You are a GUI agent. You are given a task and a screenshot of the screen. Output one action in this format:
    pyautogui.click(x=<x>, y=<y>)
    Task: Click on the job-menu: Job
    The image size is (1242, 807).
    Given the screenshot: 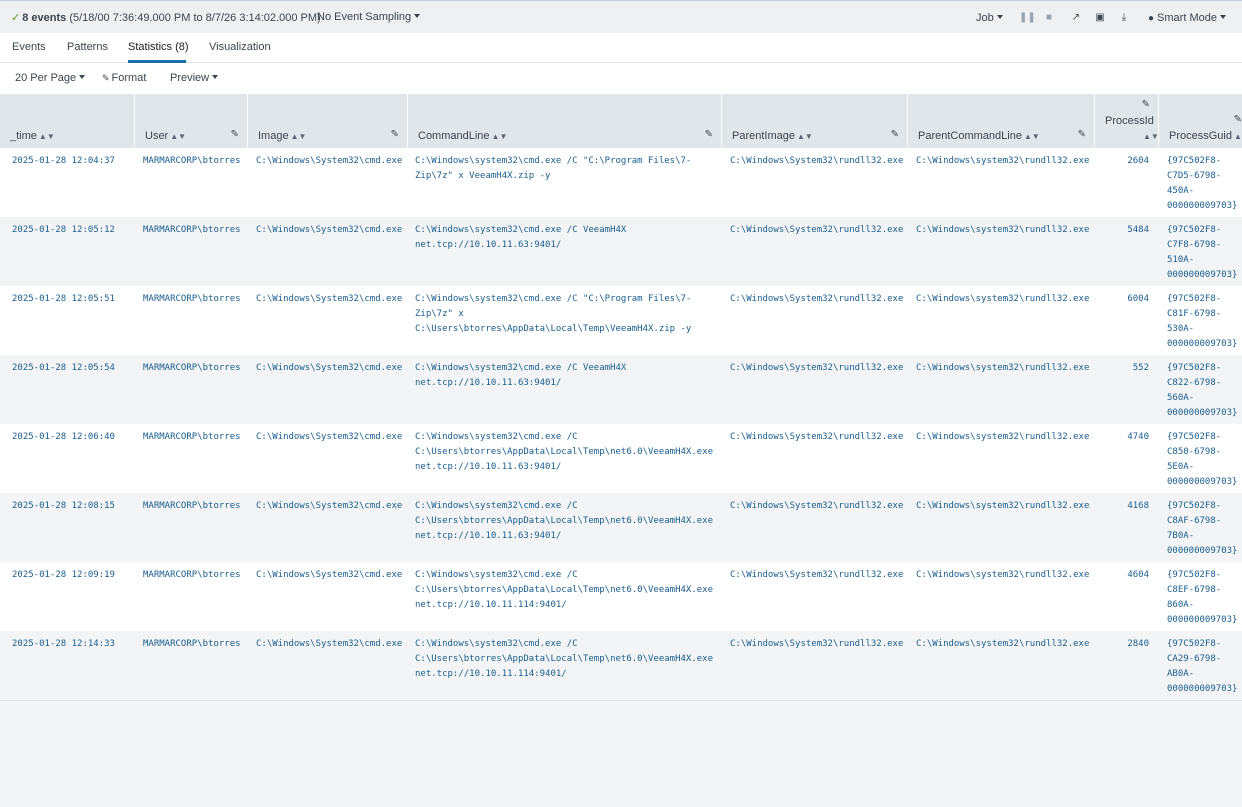 What is the action you would take?
    pyautogui.click(x=989, y=18)
    